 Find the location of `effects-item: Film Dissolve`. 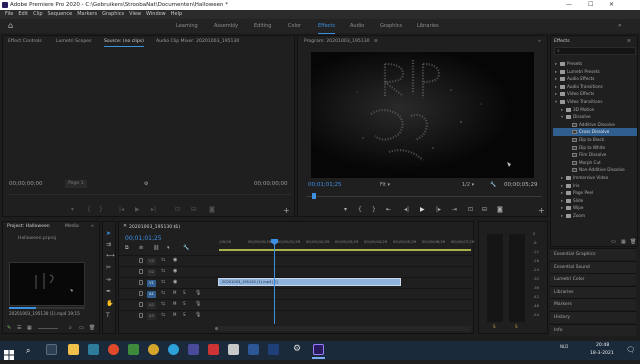

effects-item: Film Dissolve is located at coordinates (595, 155).